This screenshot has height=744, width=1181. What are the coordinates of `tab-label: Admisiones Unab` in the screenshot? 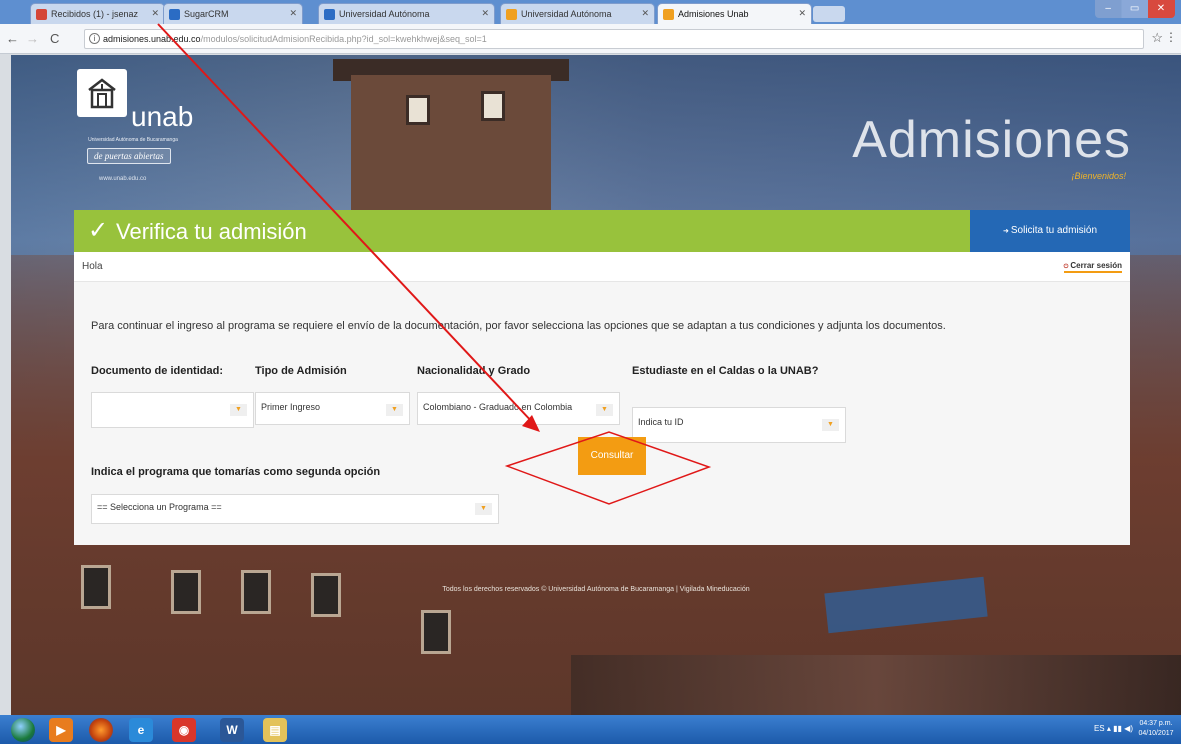 It's located at (713, 14).